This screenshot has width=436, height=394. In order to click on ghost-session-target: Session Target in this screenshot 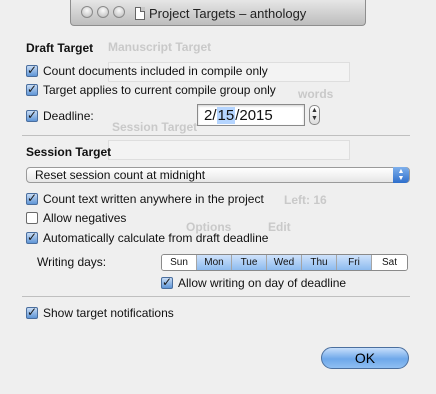, I will do `click(155, 127)`.